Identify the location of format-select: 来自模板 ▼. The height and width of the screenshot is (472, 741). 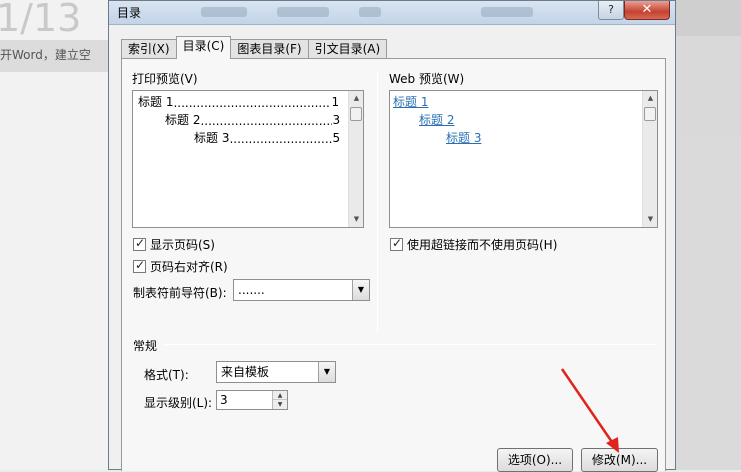
(276, 372).